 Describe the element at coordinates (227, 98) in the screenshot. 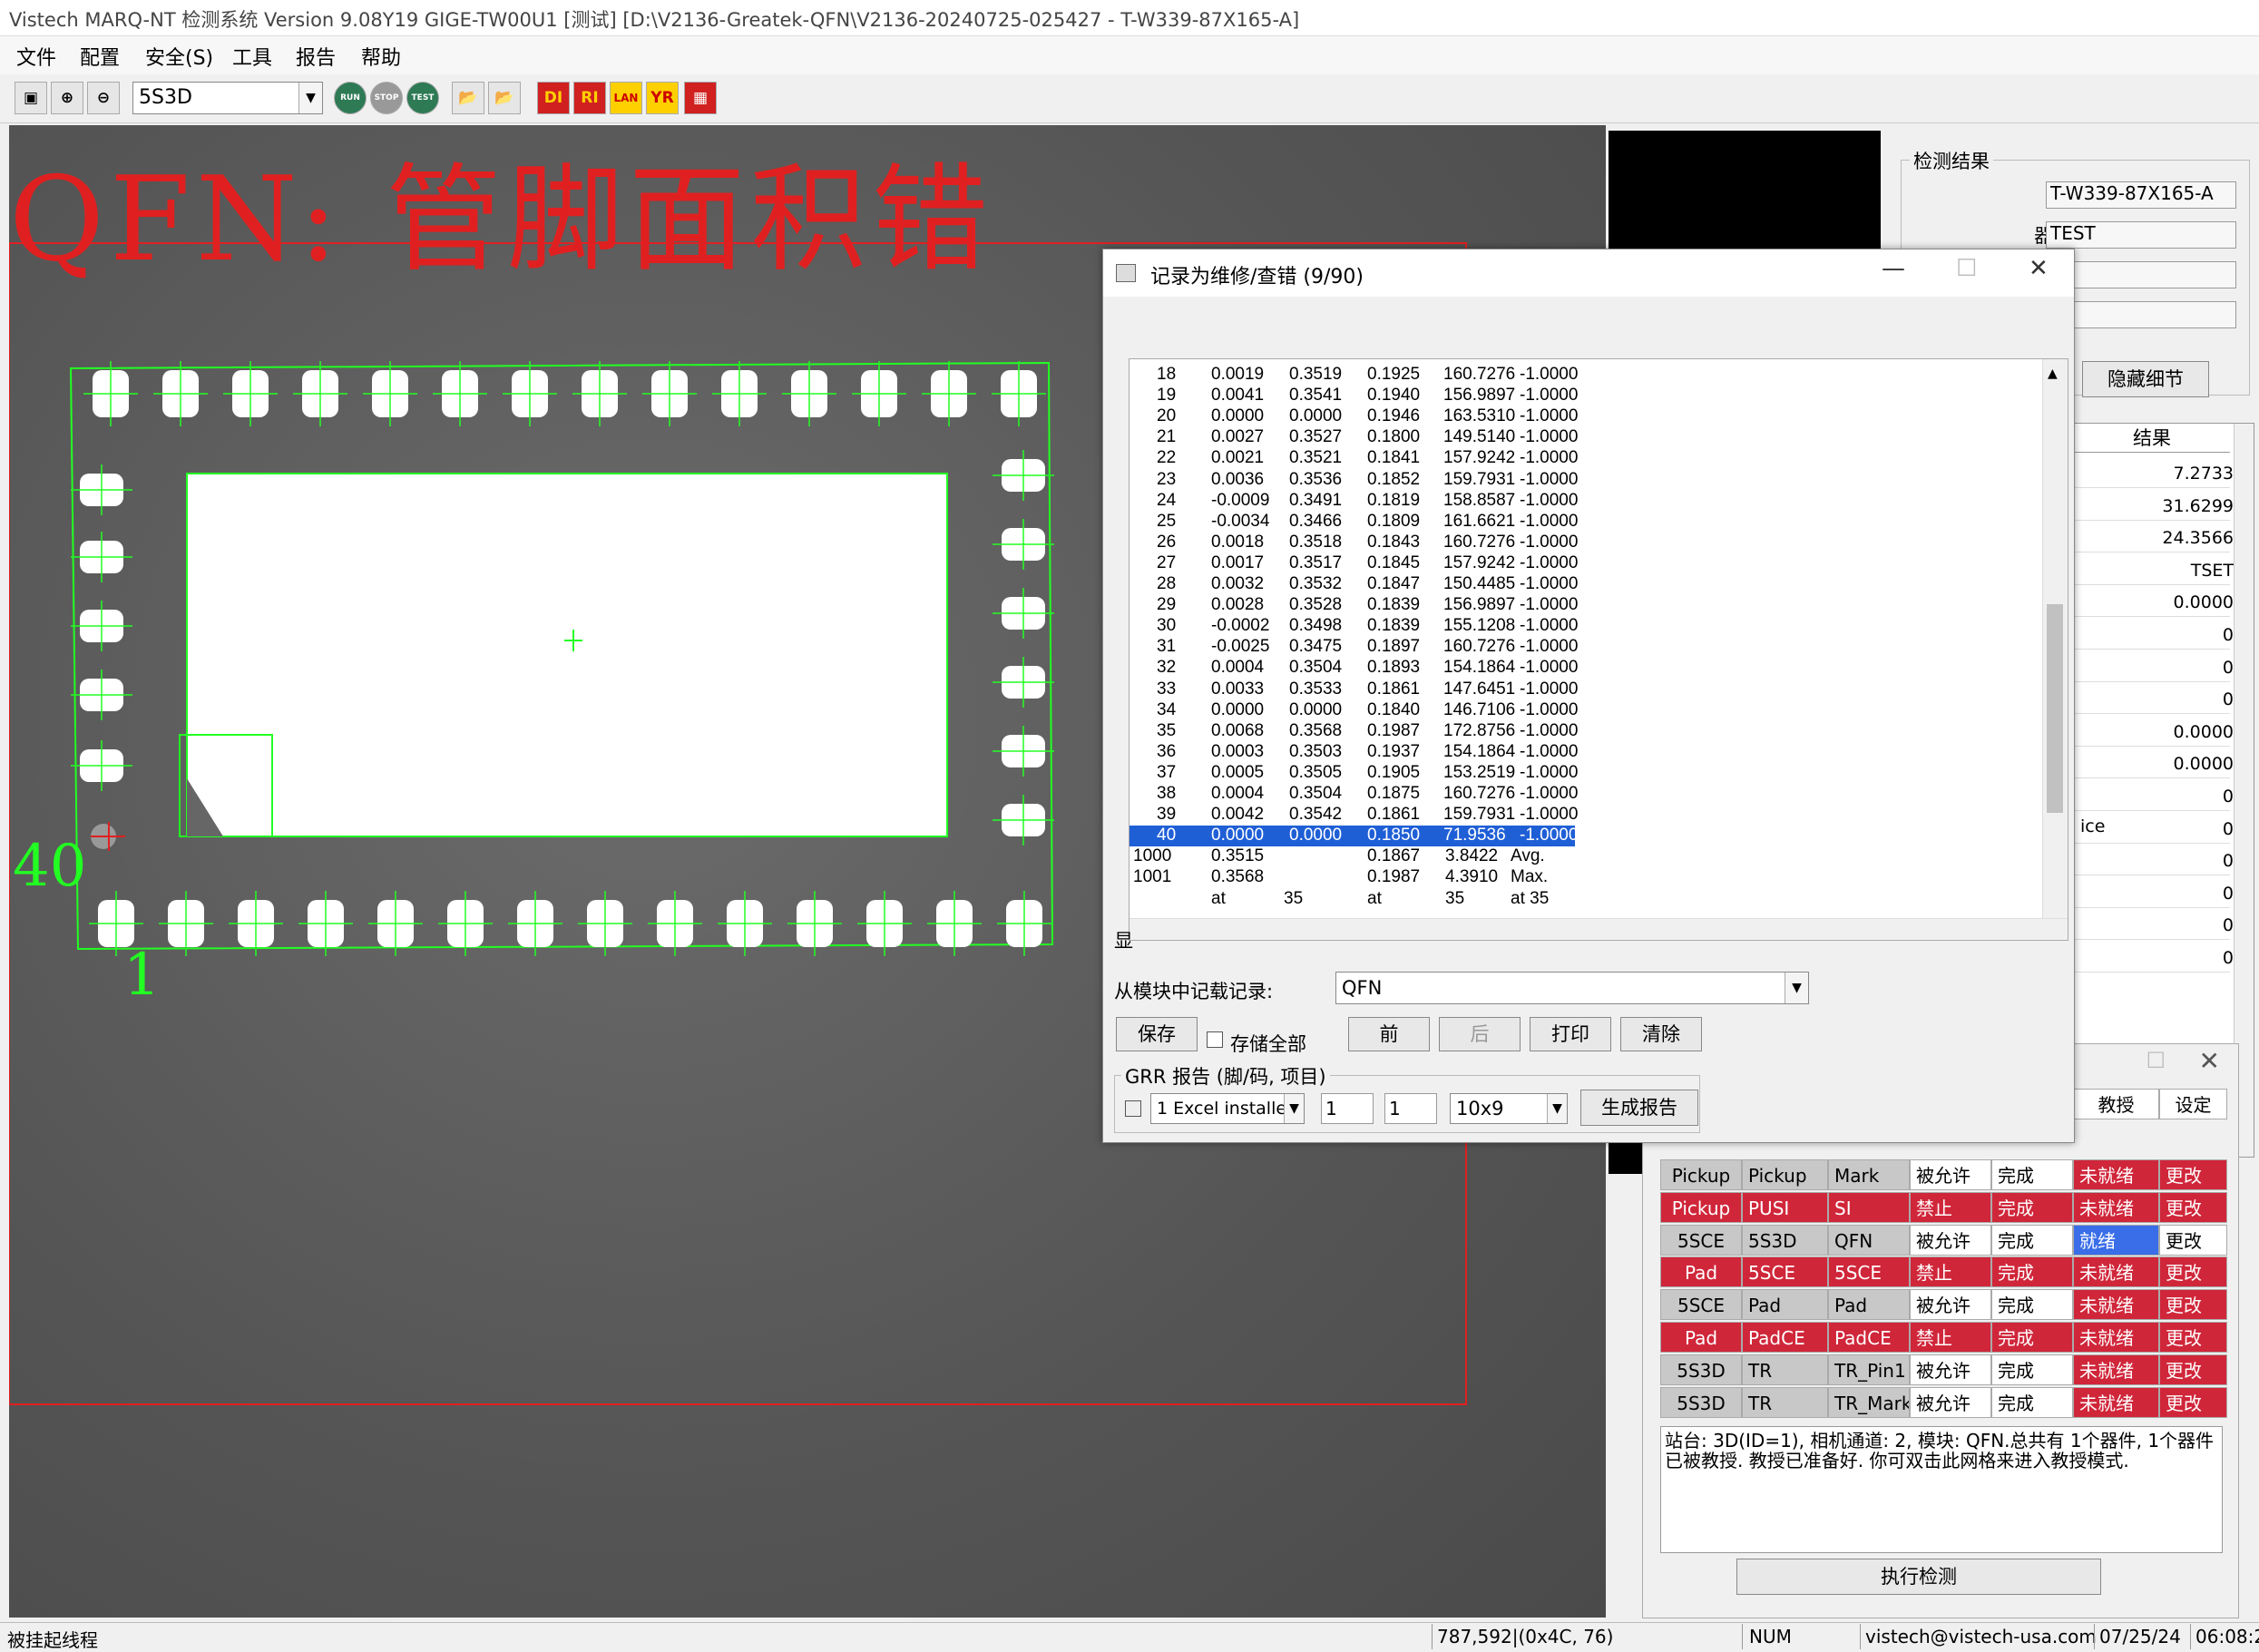

I see `mode-select: 5S3D ▼` at that location.